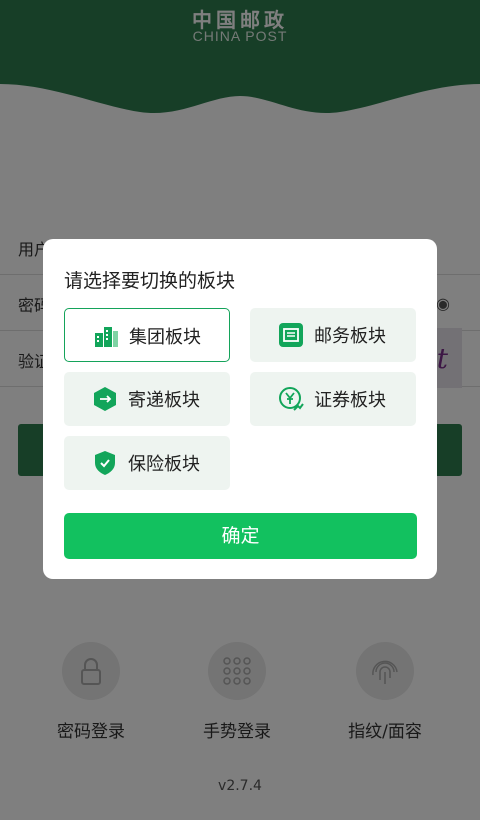 This screenshot has height=820, width=480. What do you see at coordinates (165, 337) in the screenshot?
I see `option-label: 集团板块` at bounding box center [165, 337].